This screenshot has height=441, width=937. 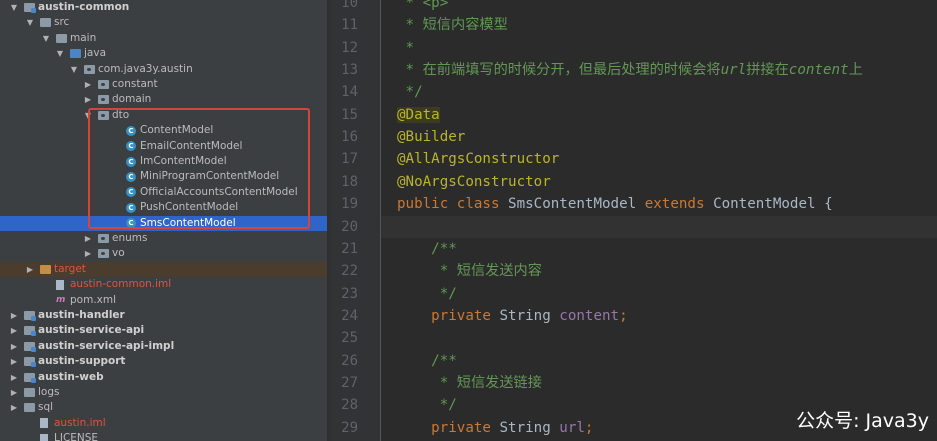 What do you see at coordinates (61, 38) in the screenshot?
I see `folder-icon` at bounding box center [61, 38].